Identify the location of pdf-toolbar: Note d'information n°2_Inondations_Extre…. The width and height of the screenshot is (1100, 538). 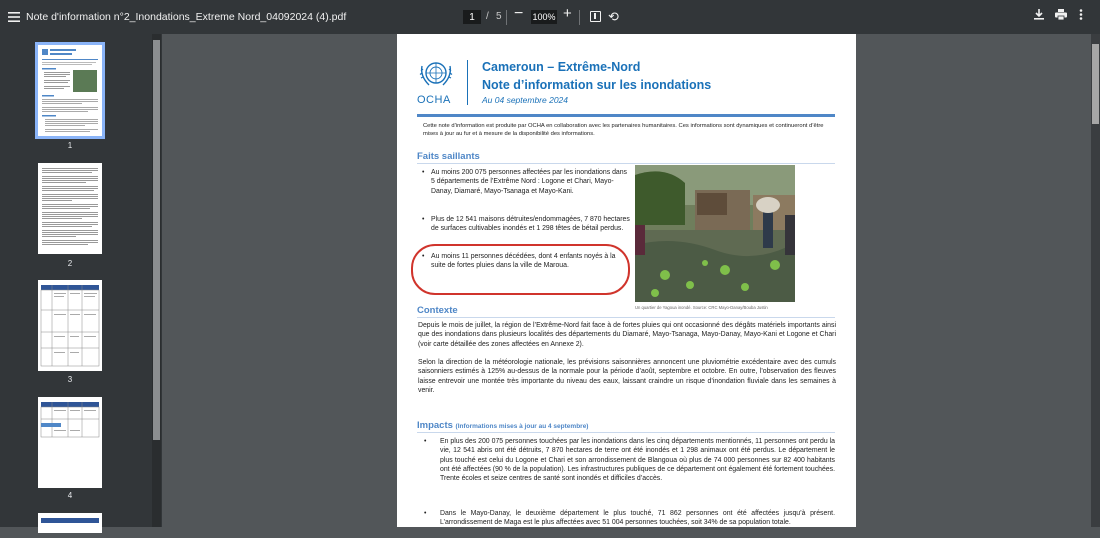
(550, 17).